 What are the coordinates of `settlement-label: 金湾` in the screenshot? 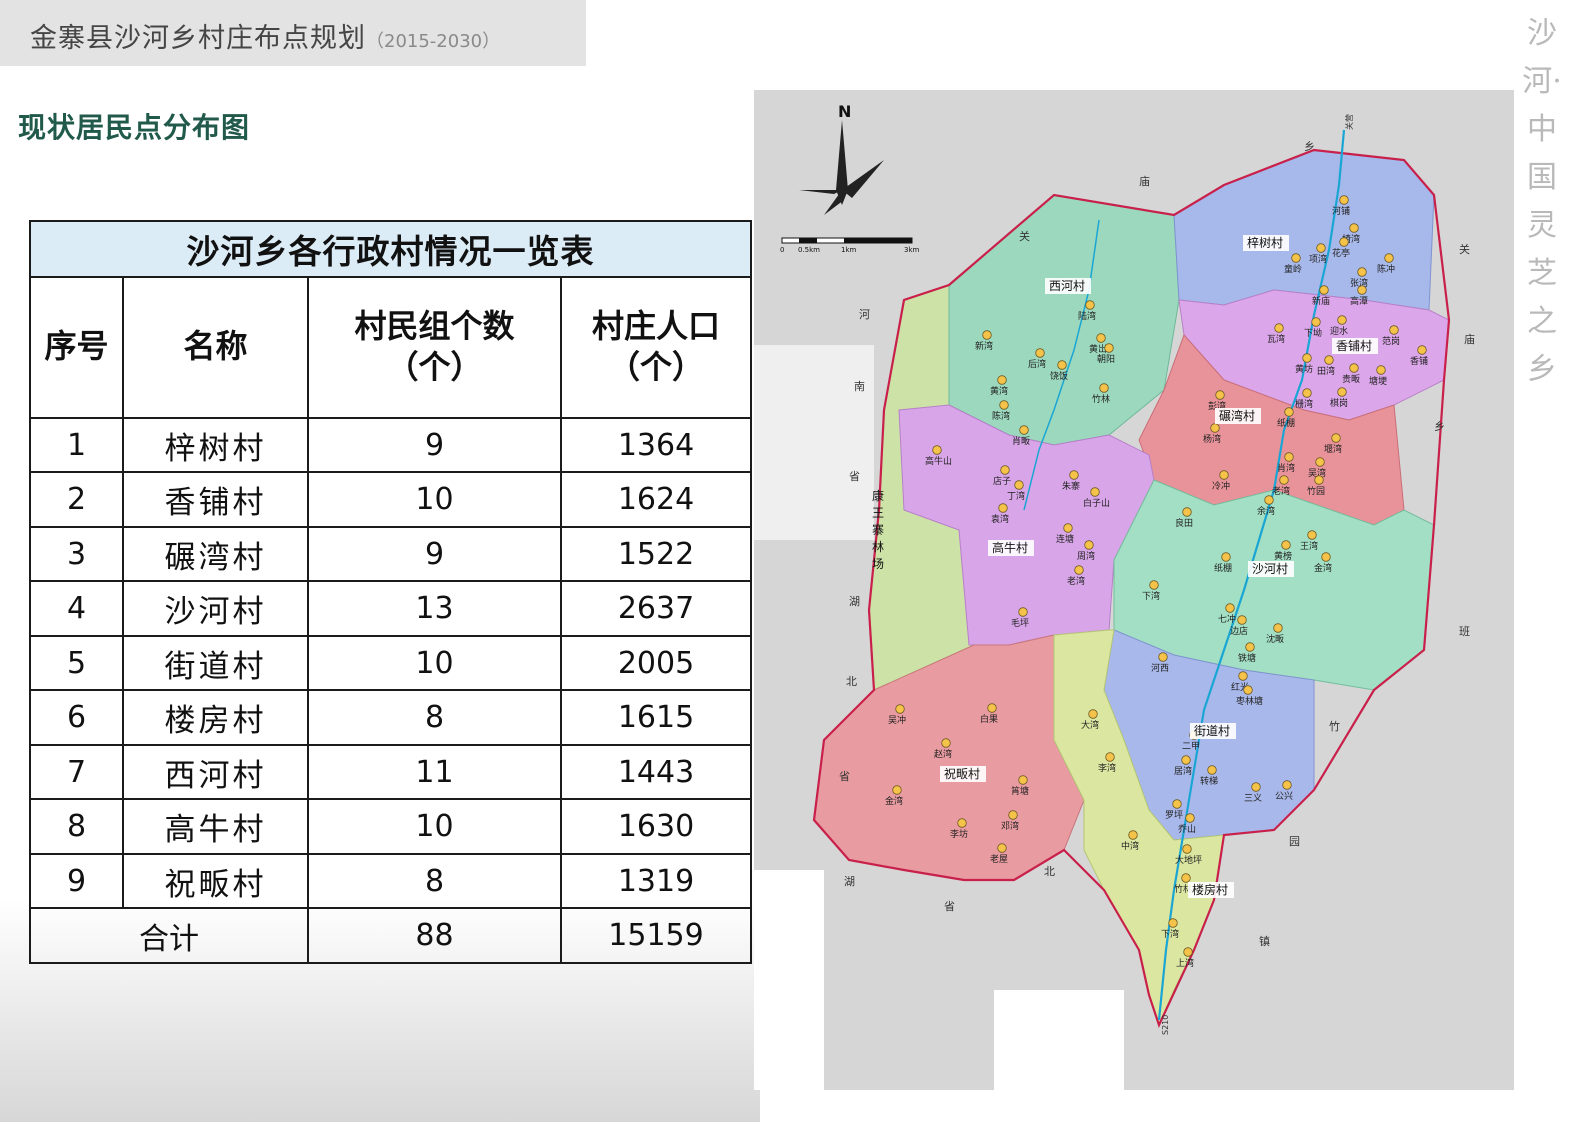 It's located at (1323, 568).